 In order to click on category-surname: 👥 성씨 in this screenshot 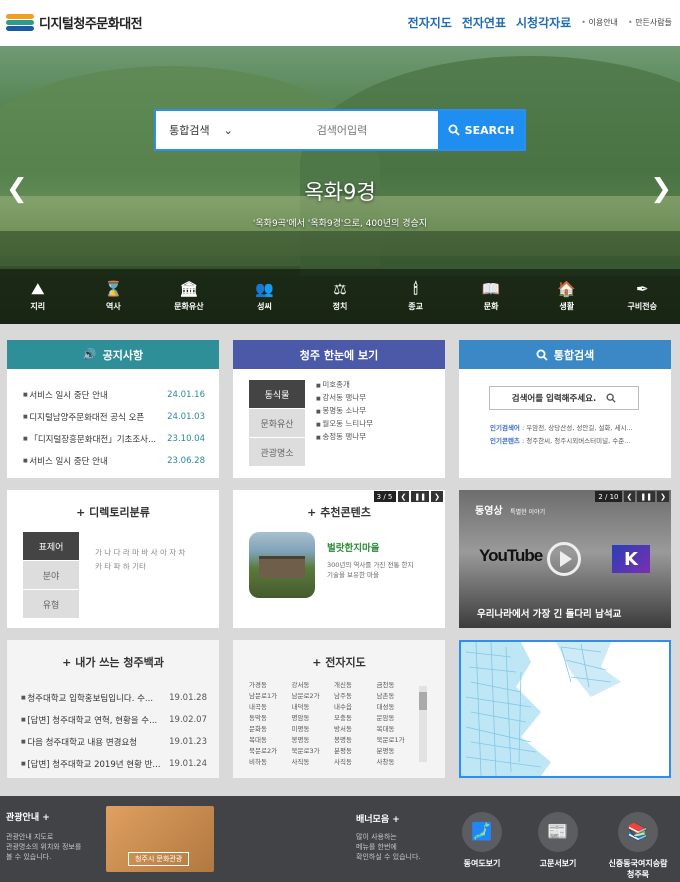, I will do `click(265, 296)`.